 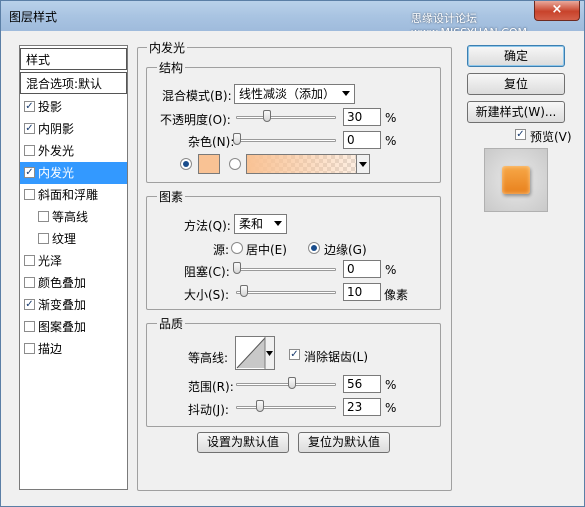 I want to click on inner-glow-title: 内发光, so click(x=167, y=47).